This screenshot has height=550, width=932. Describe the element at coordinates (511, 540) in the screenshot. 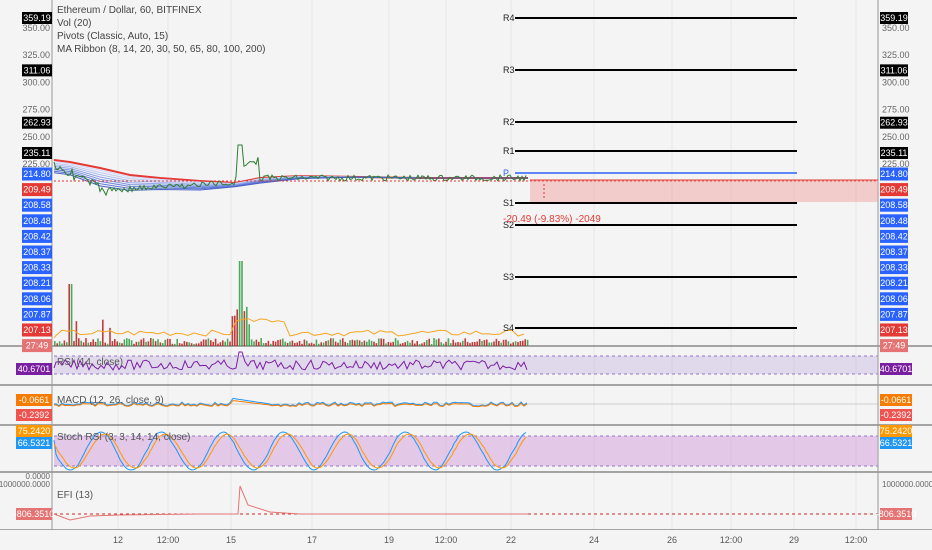

I see `time-tick: 22` at that location.